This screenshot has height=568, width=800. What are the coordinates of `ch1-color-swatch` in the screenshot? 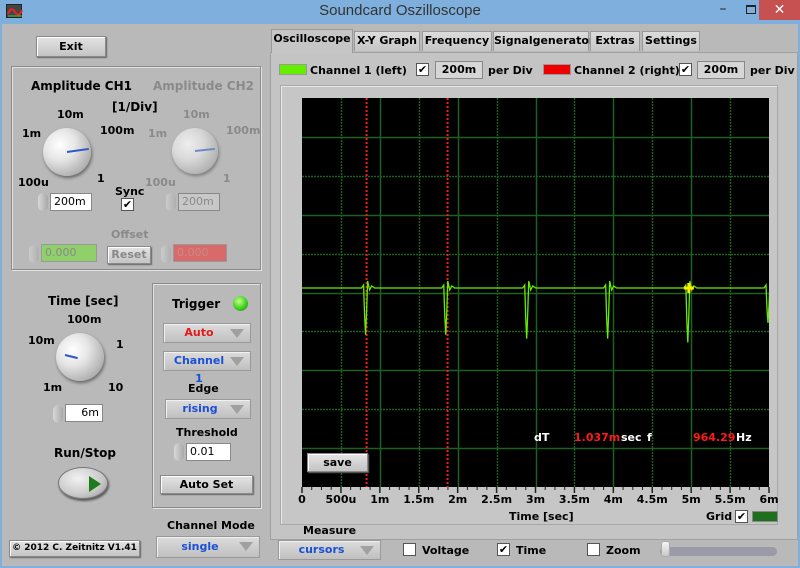 It's located at (293, 69).